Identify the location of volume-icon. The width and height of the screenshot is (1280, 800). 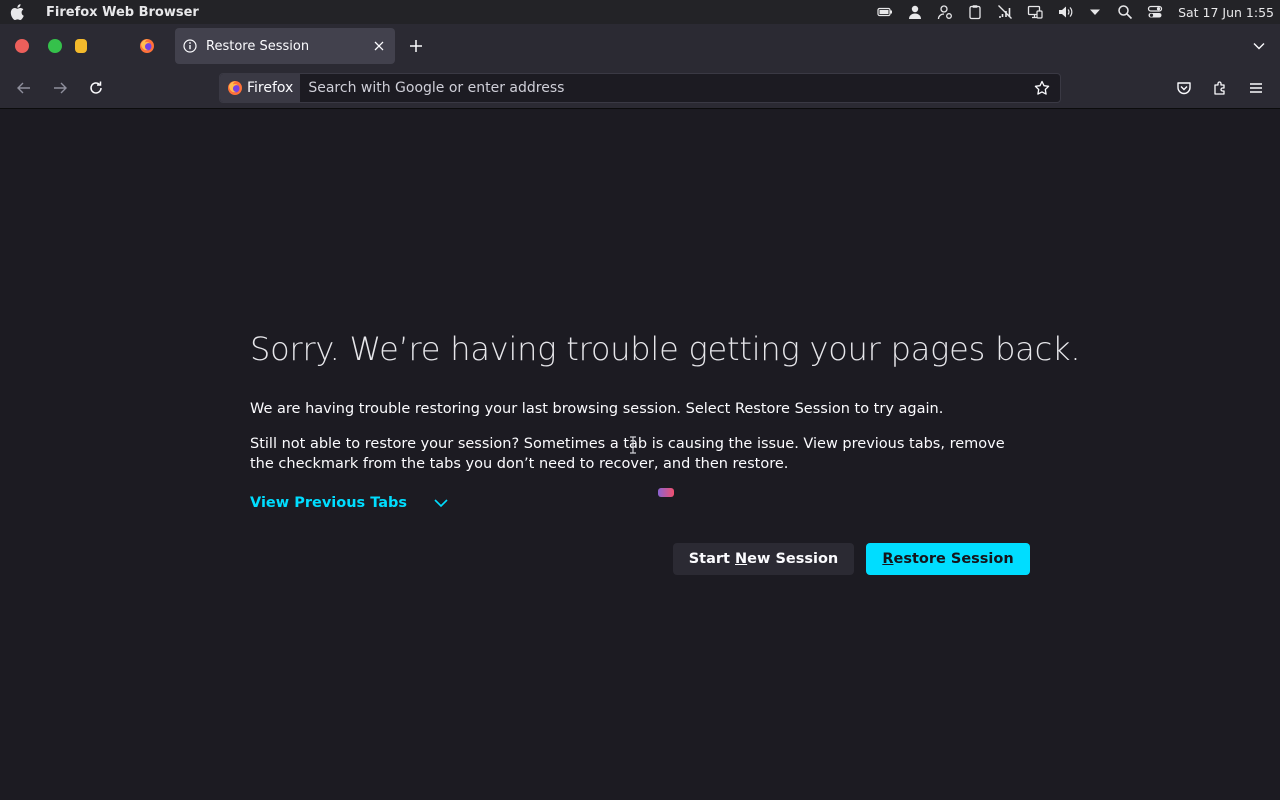
(1065, 12).